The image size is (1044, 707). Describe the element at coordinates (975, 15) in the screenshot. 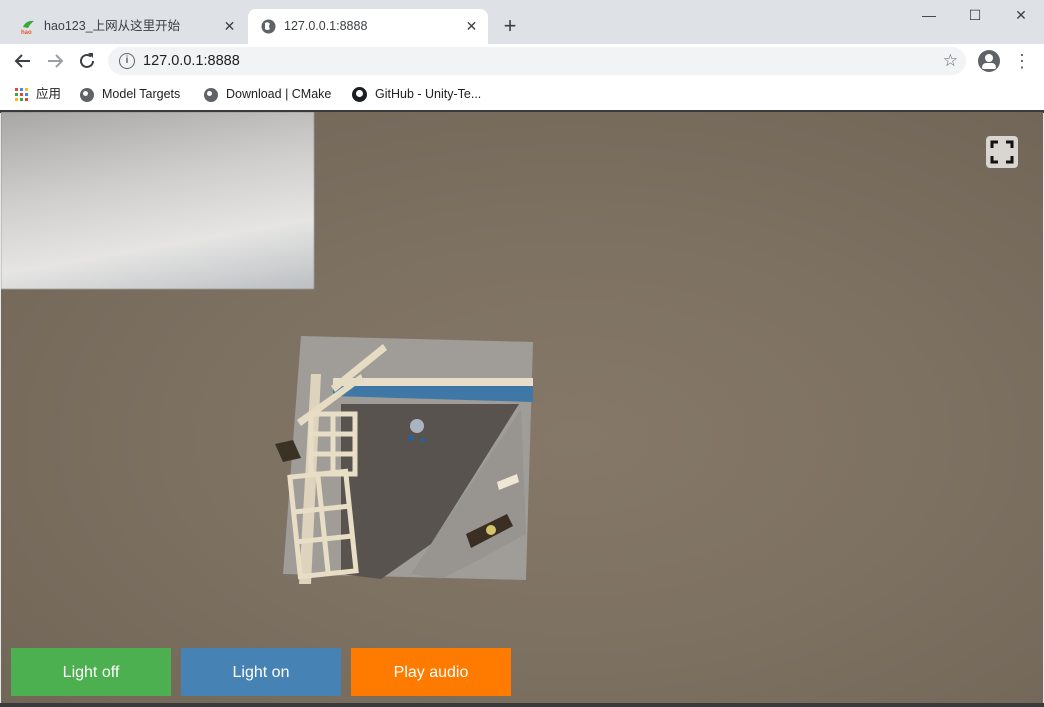

I see `maximize-button: ☐` at that location.